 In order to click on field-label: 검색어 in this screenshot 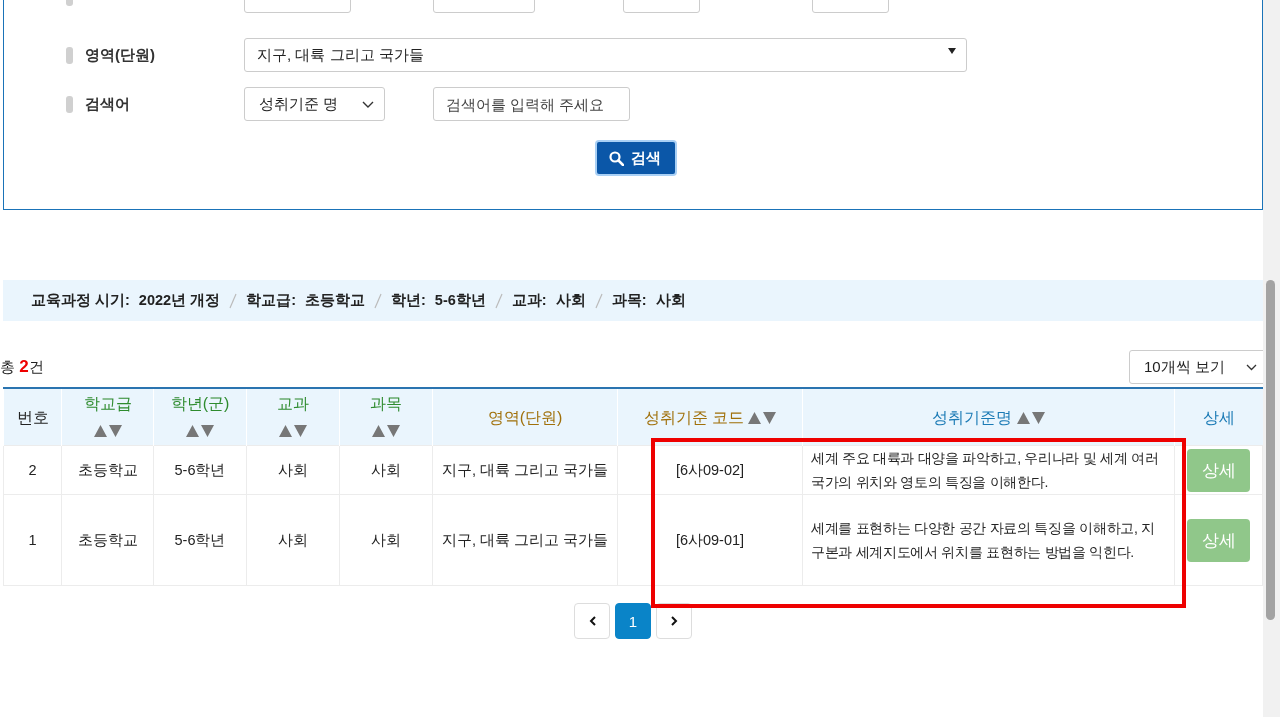, I will do `click(108, 104)`.